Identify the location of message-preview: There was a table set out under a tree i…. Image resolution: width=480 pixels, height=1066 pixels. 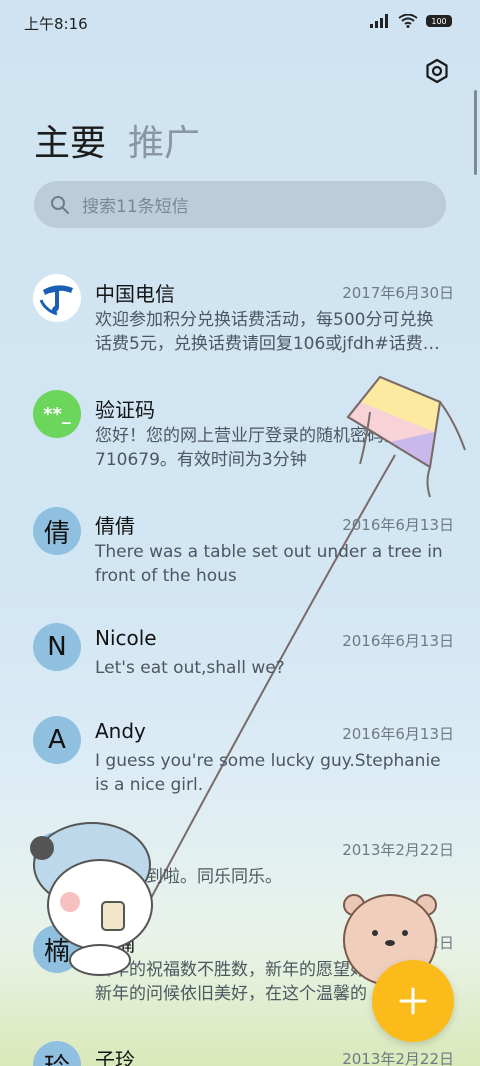
(269, 564).